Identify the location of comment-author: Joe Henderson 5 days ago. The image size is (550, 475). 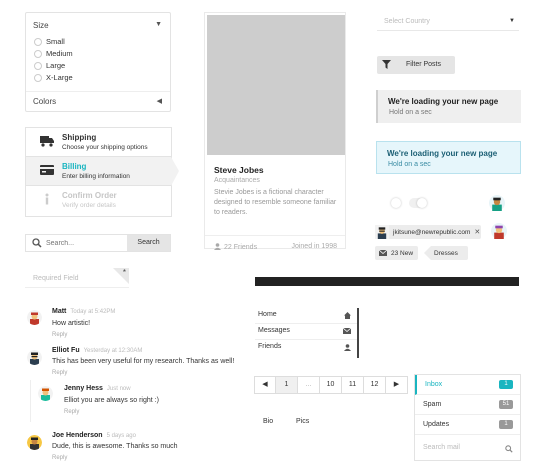
(94, 435).